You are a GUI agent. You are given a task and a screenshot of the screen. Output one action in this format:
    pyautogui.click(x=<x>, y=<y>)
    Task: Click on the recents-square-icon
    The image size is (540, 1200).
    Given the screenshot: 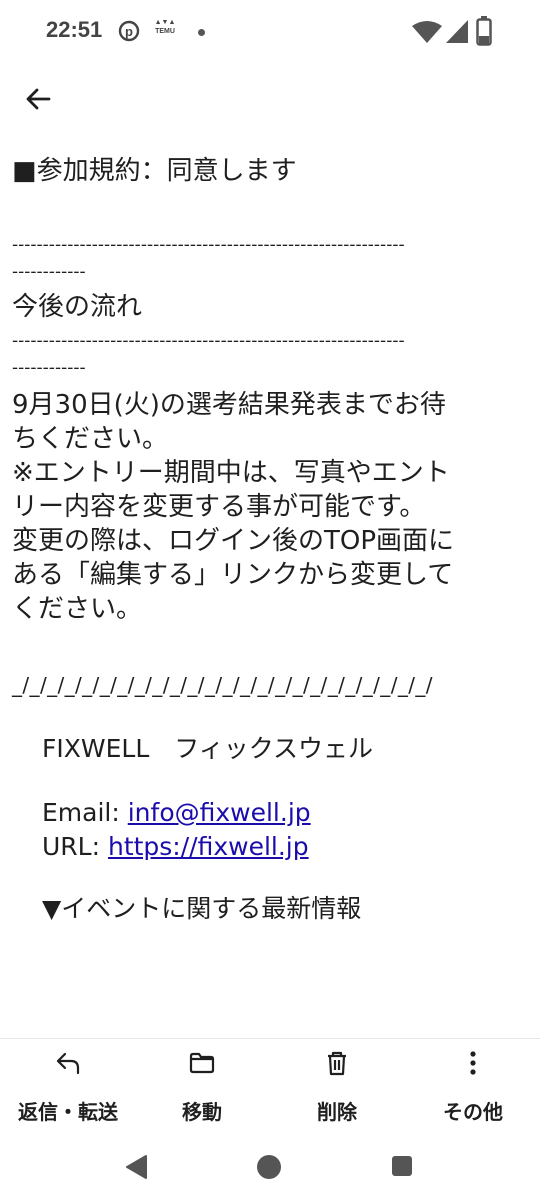 What is the action you would take?
    pyautogui.click(x=402, y=1166)
    